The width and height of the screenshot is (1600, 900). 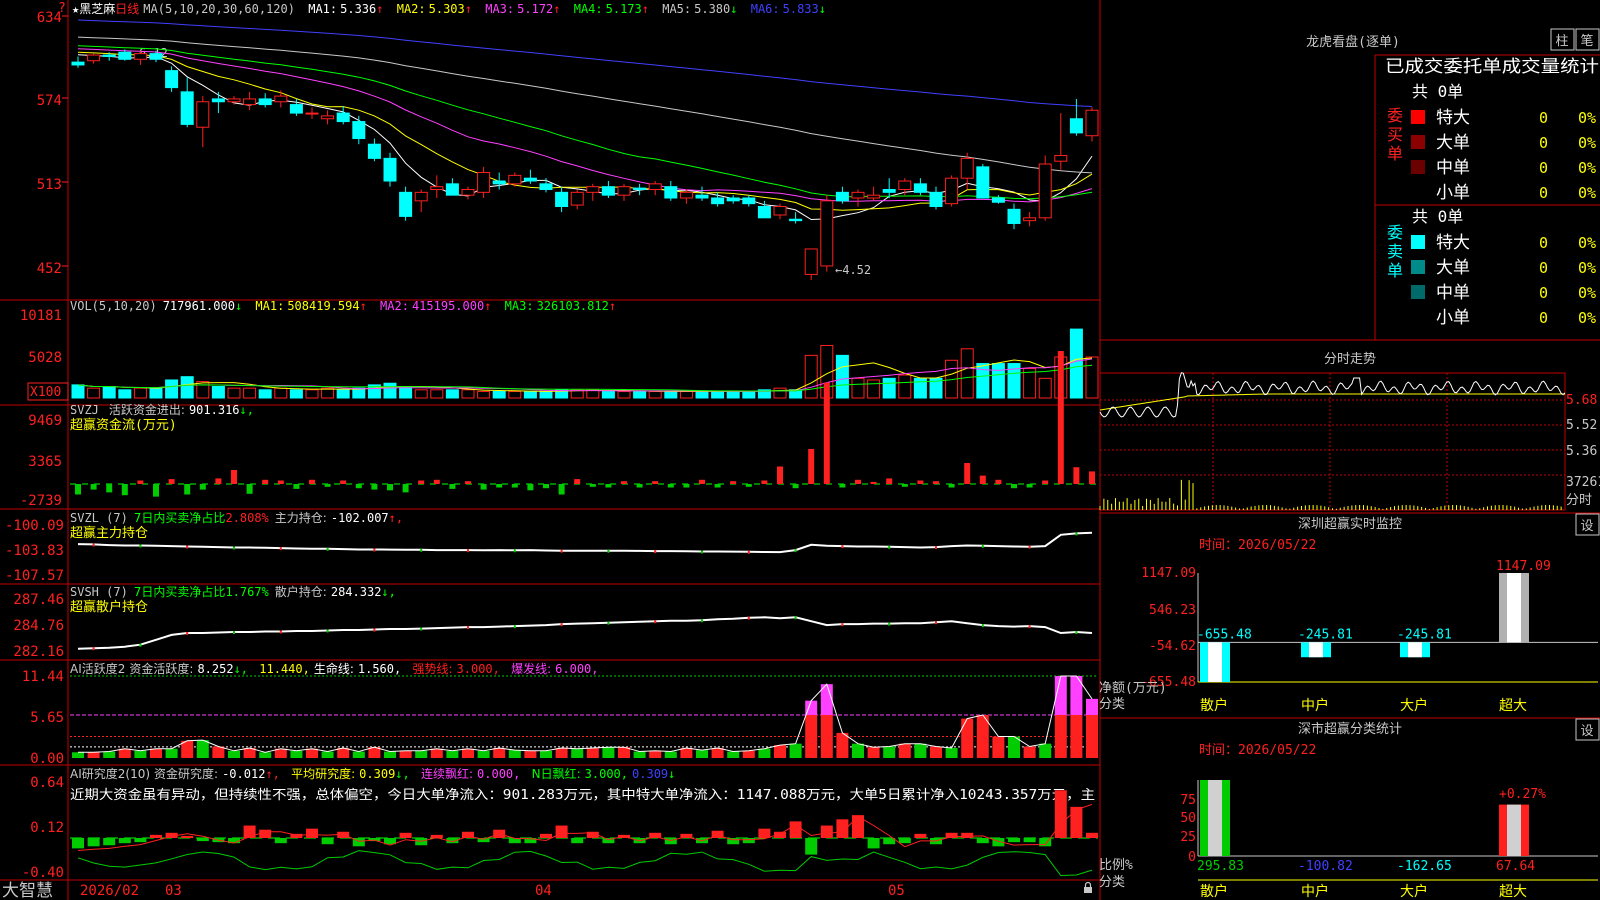 I want to click on buy-side-label: 委买单, so click(x=1395, y=134).